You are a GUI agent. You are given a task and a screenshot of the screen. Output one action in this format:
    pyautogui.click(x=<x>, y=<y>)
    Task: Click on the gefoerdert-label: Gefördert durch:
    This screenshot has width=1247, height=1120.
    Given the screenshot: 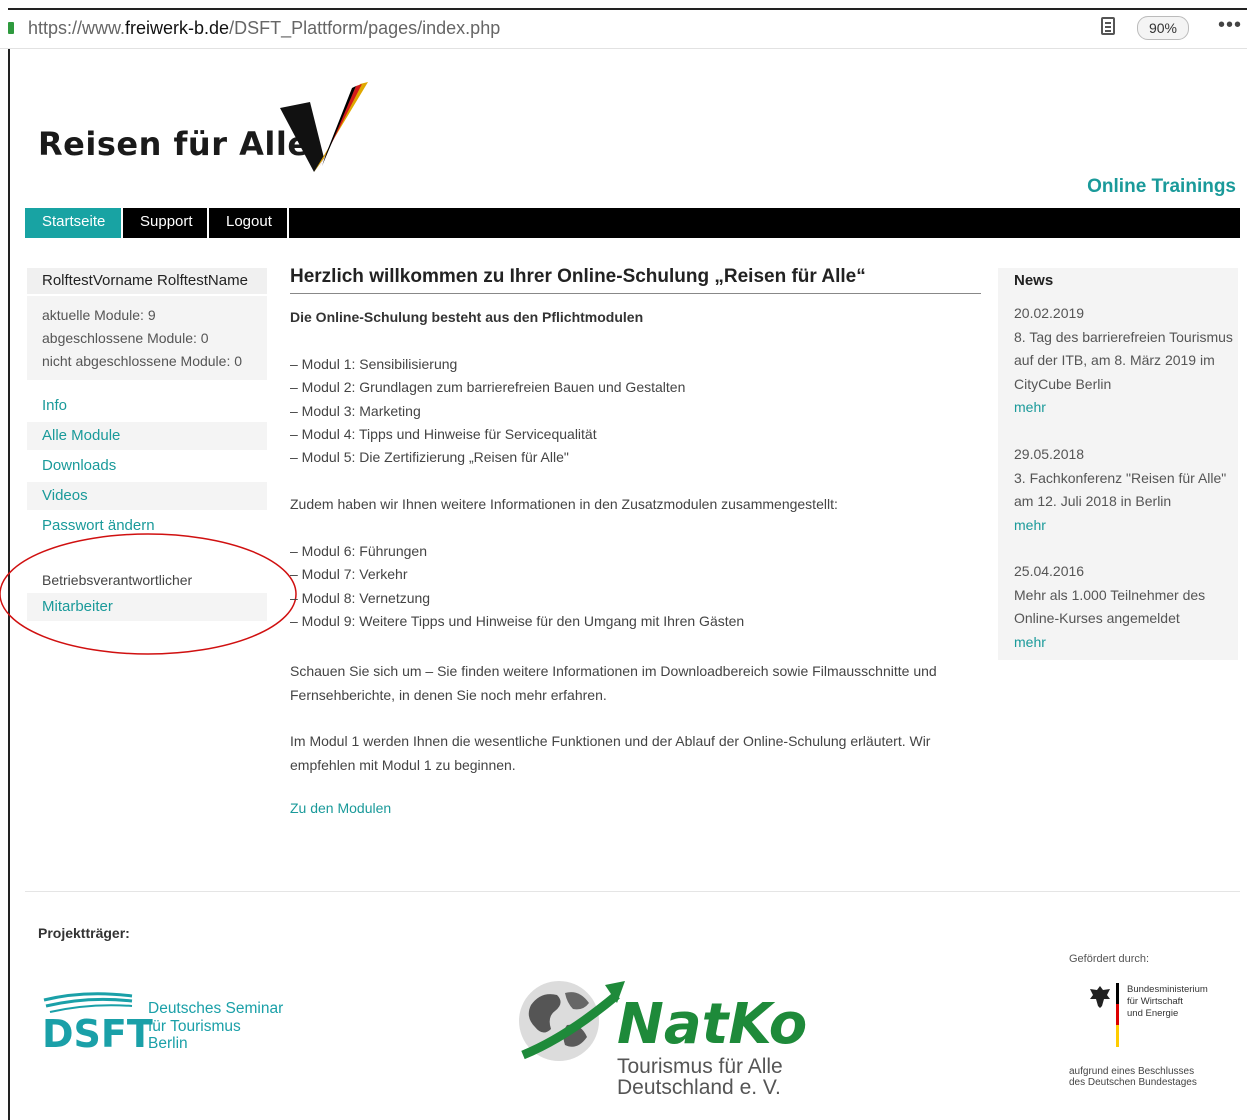 What is the action you would take?
    pyautogui.click(x=1109, y=959)
    